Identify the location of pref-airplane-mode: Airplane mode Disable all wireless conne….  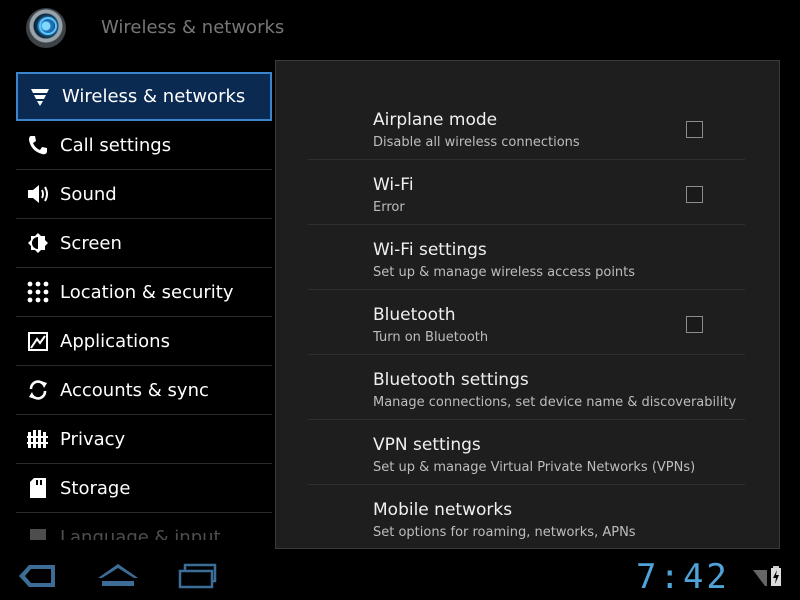
(526, 127).